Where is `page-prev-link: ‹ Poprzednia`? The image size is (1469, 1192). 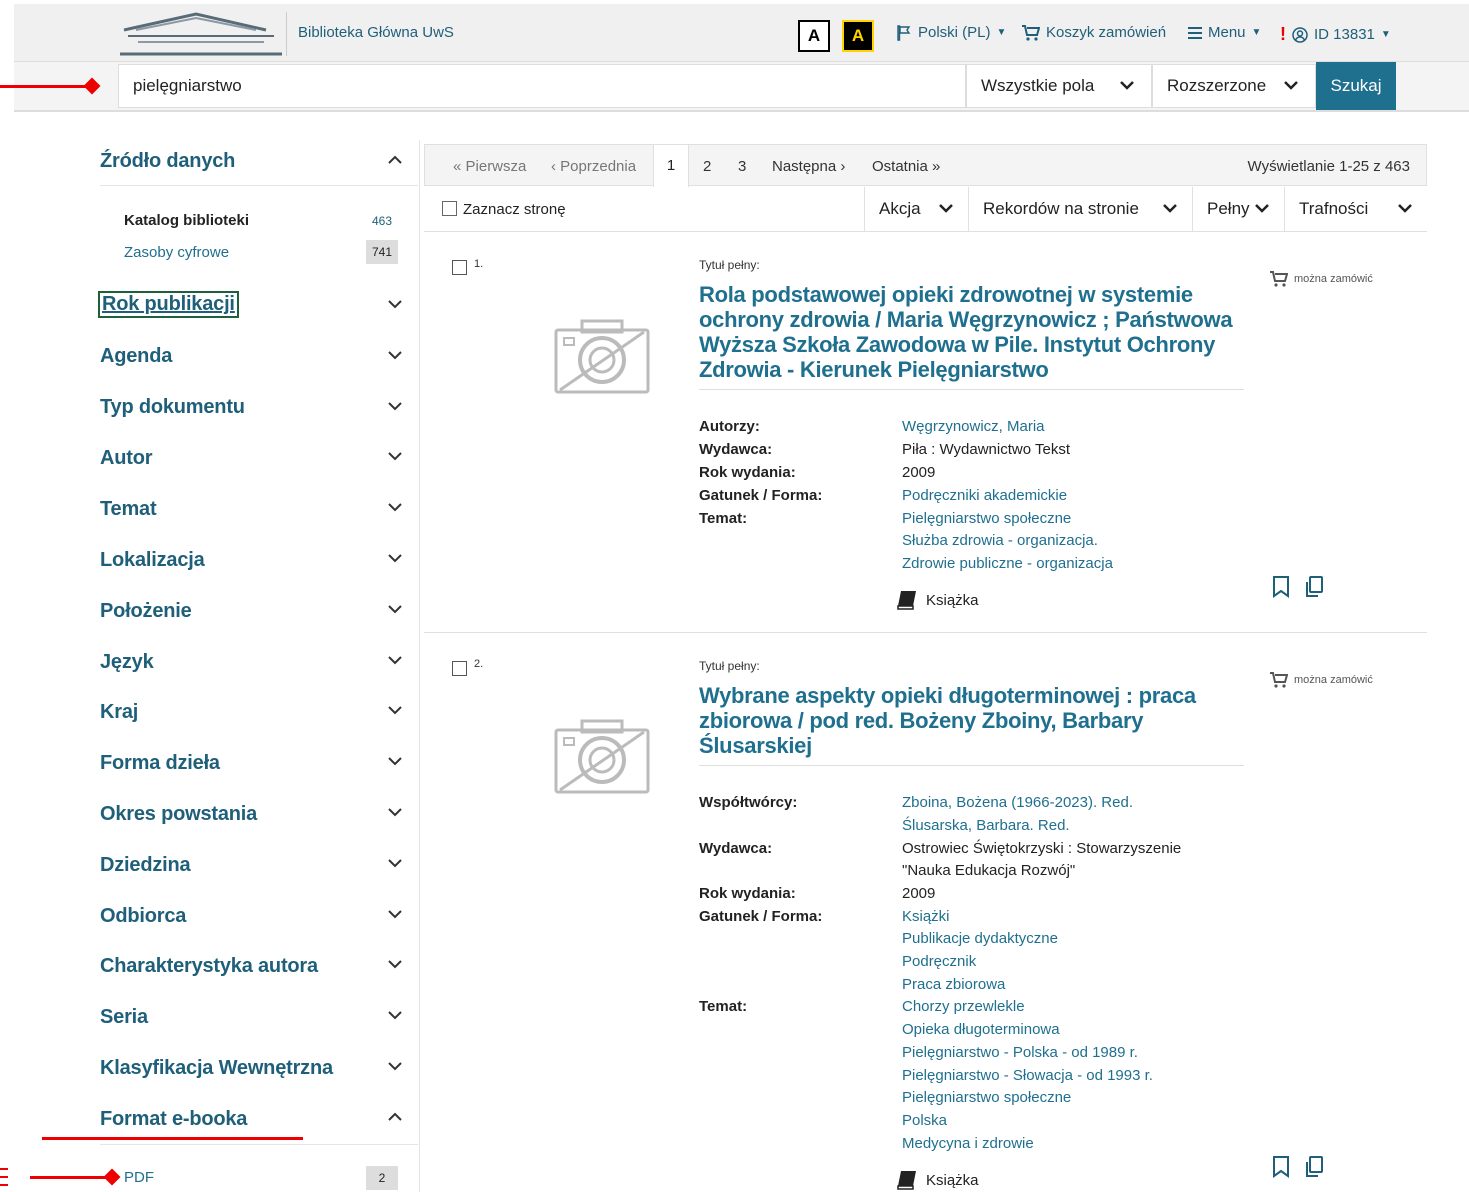 page-prev-link: ‹ Poprzednia is located at coordinates (593, 166).